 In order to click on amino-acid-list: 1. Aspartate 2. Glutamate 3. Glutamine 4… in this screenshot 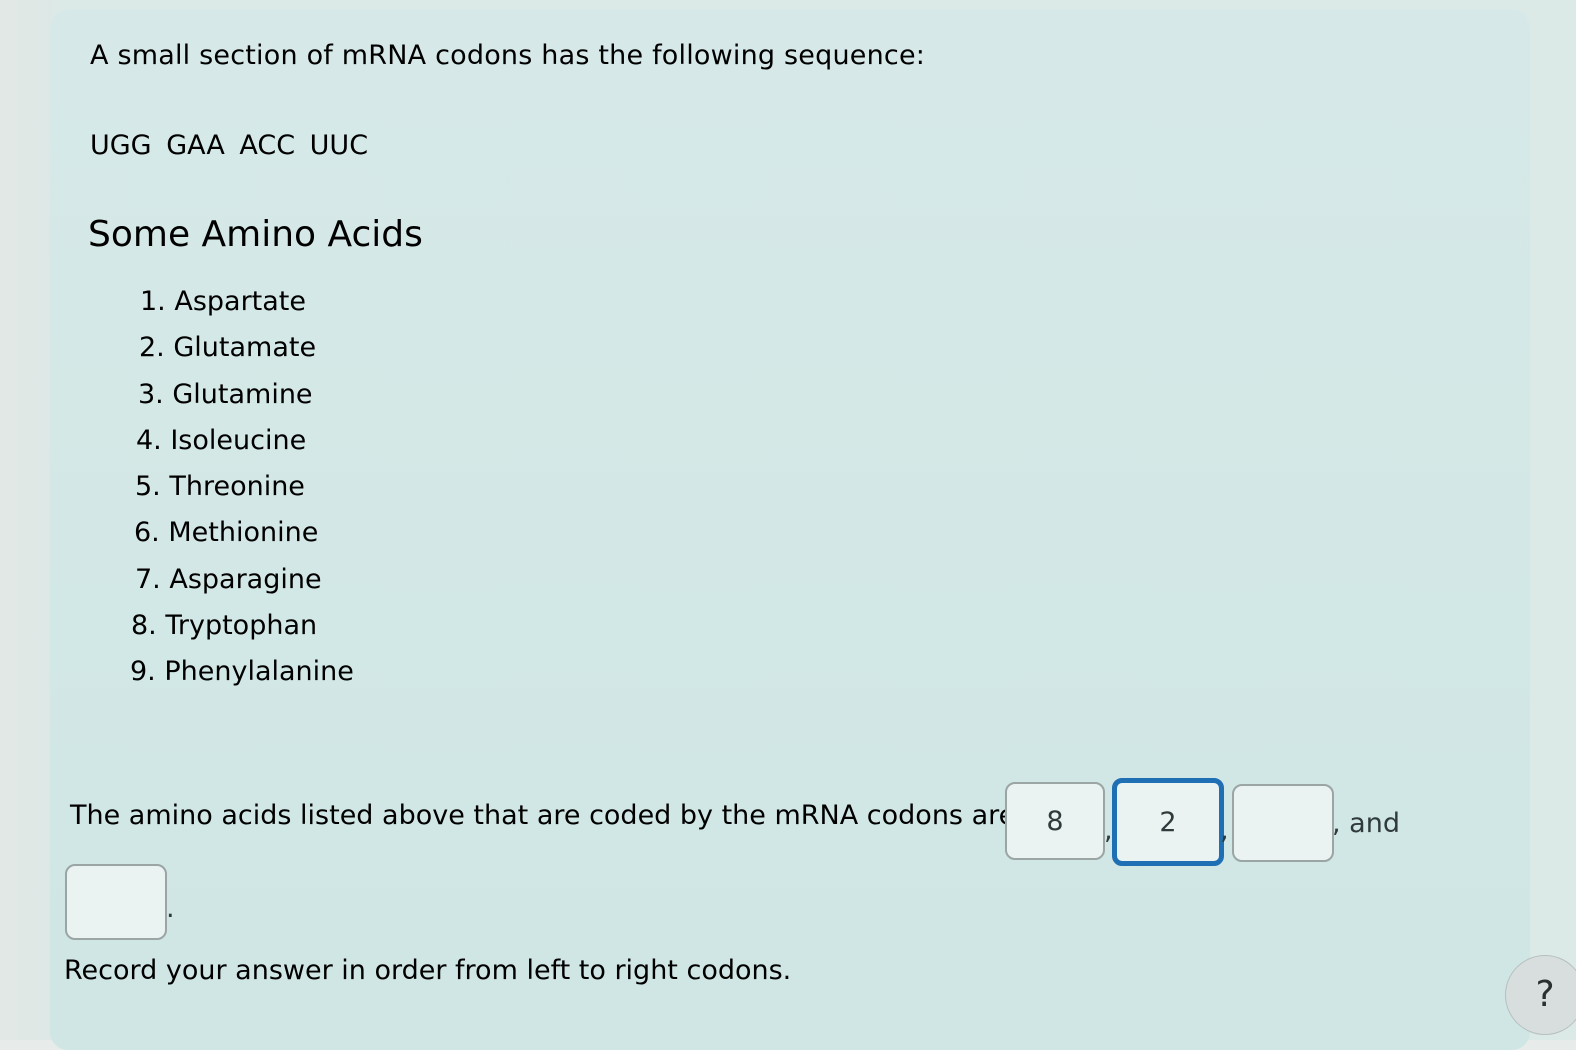, I will do `click(242, 490)`.